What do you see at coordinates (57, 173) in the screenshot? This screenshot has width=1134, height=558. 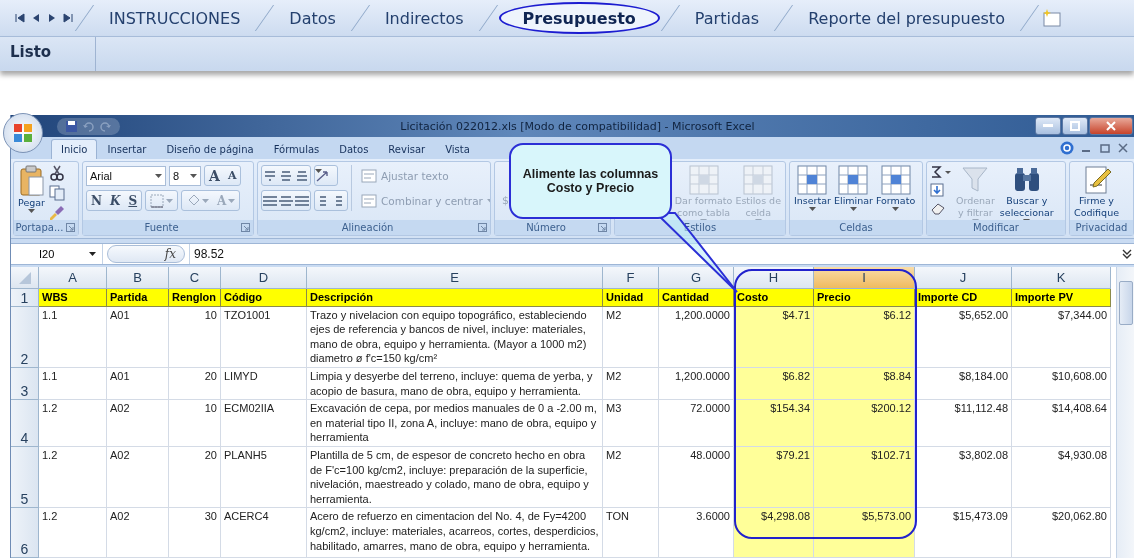 I see `scissors-icon` at bounding box center [57, 173].